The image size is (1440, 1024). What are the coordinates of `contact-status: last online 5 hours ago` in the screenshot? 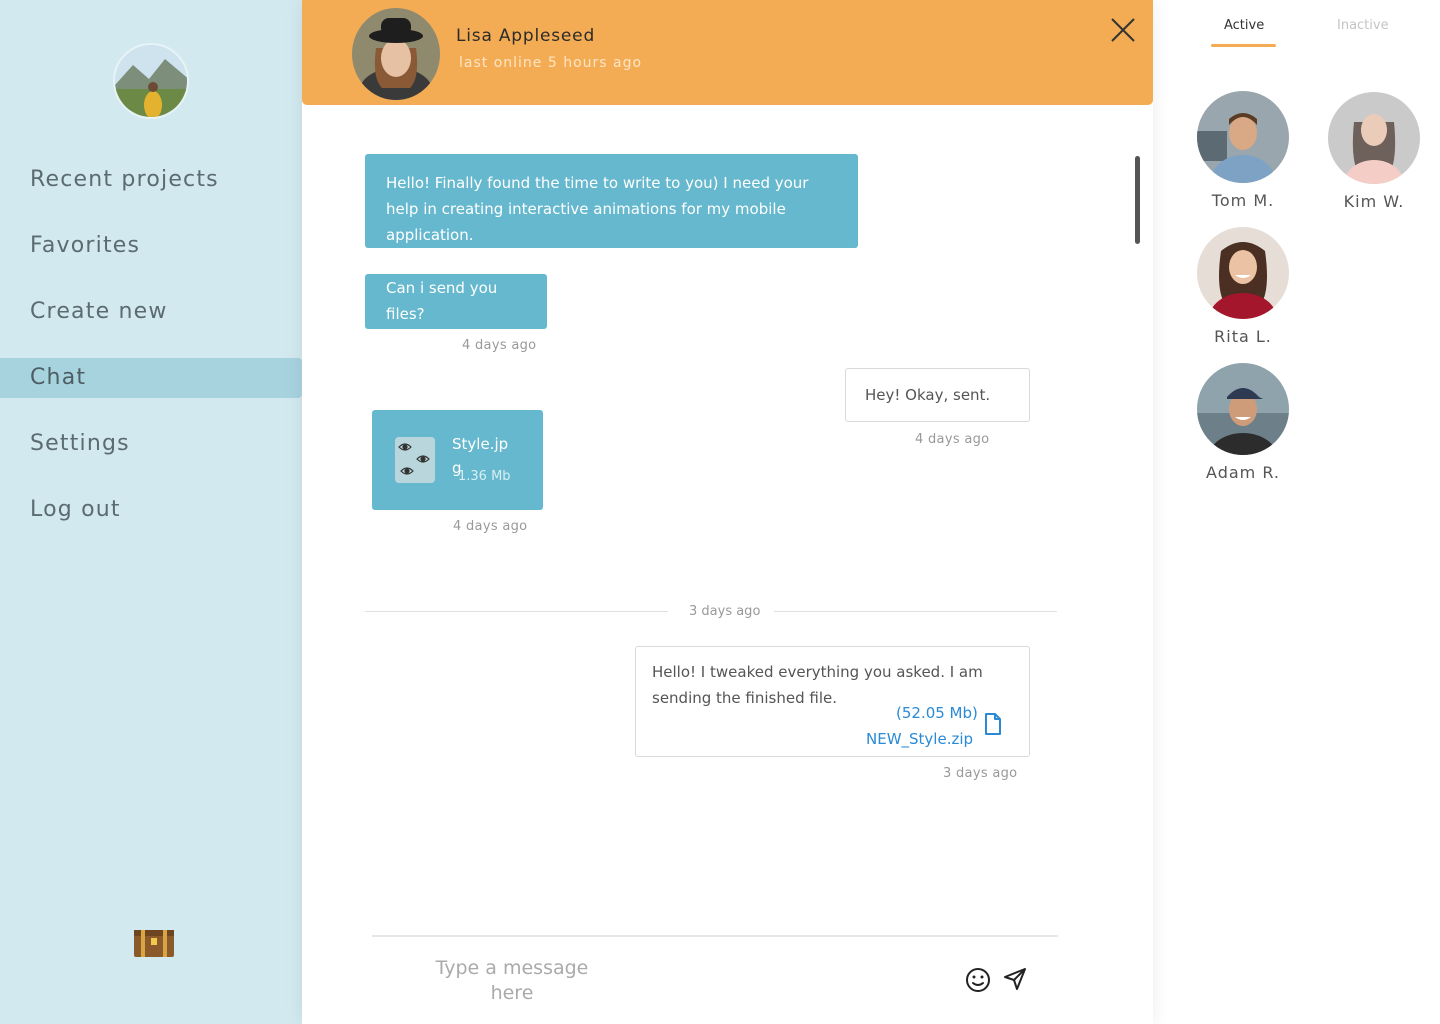 It's located at (551, 63).